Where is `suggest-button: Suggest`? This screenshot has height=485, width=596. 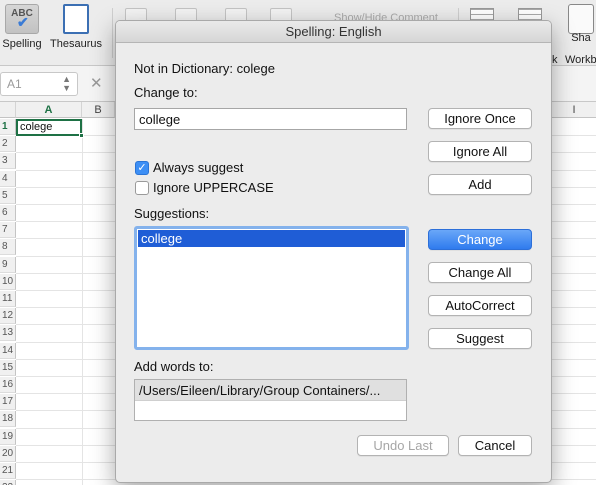
suggest-button: Suggest is located at coordinates (480, 338).